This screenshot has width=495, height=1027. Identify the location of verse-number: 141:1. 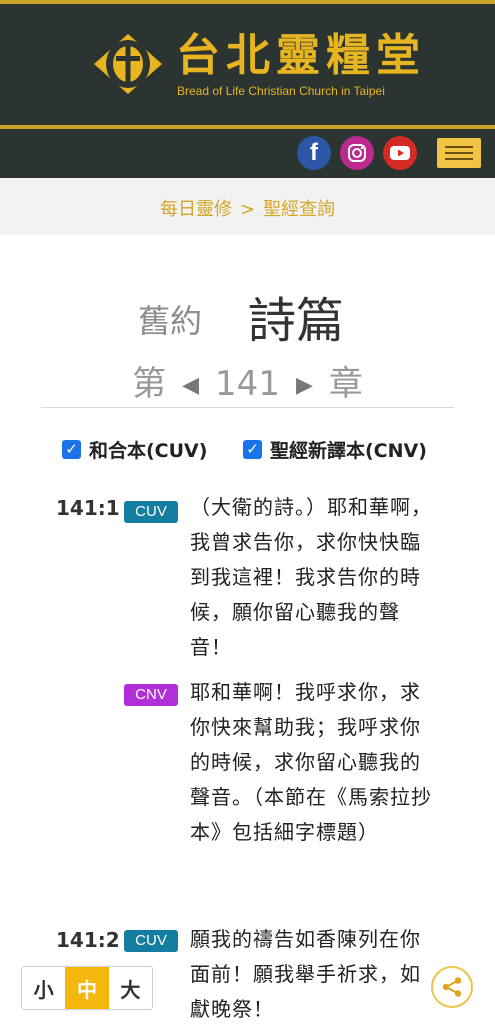
(88, 508).